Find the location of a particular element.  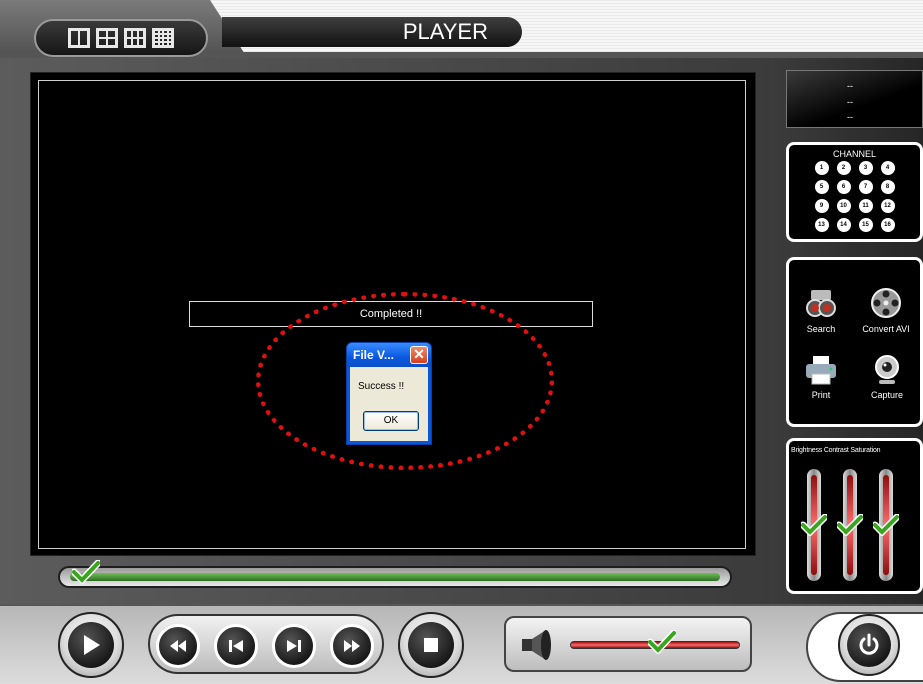

seek-fill is located at coordinates (395, 577).